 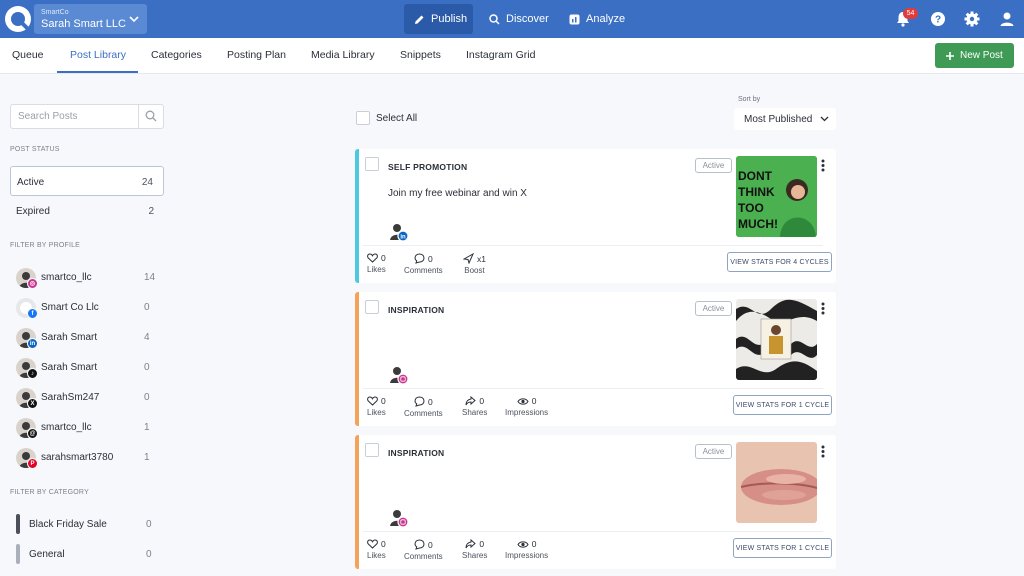 I want to click on profile-count: 1, so click(x=147, y=457).